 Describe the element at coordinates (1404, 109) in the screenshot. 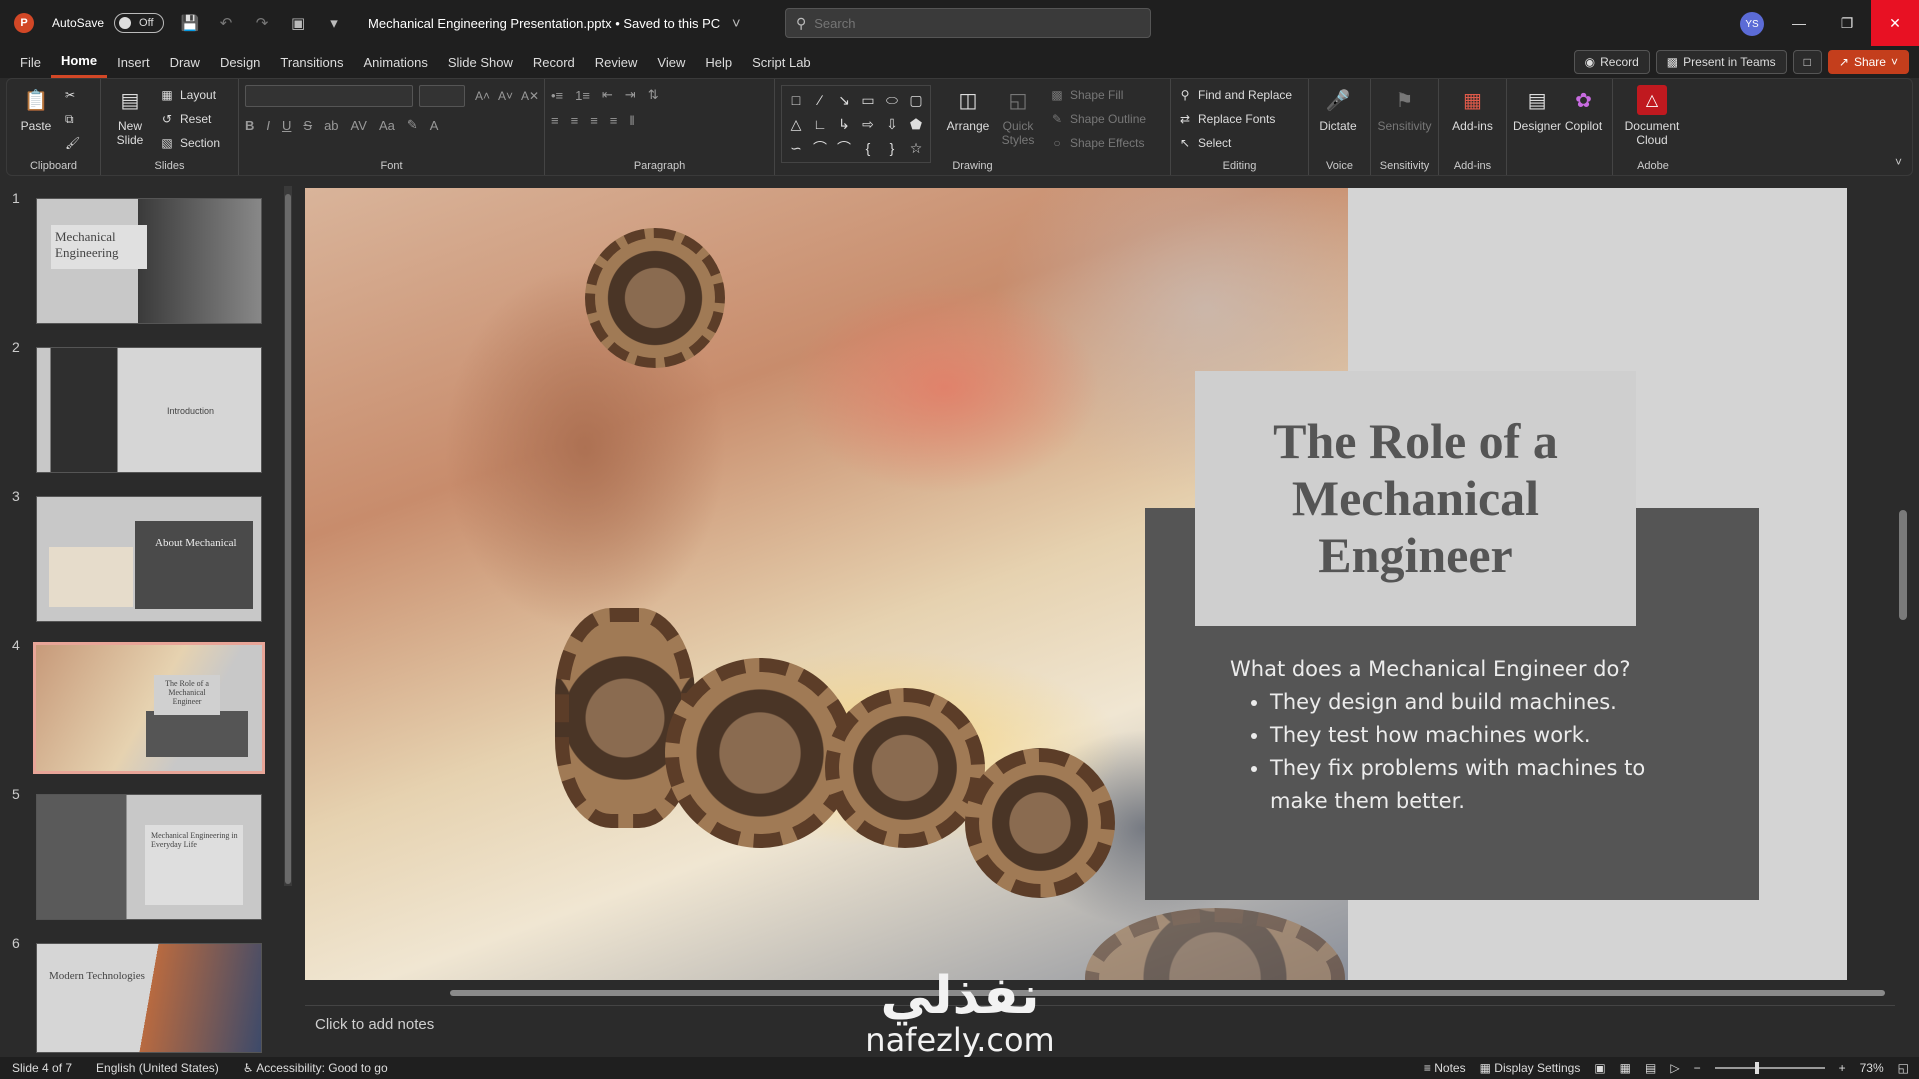

I see `sensitivity-button: ⚑ Sensitivity` at that location.